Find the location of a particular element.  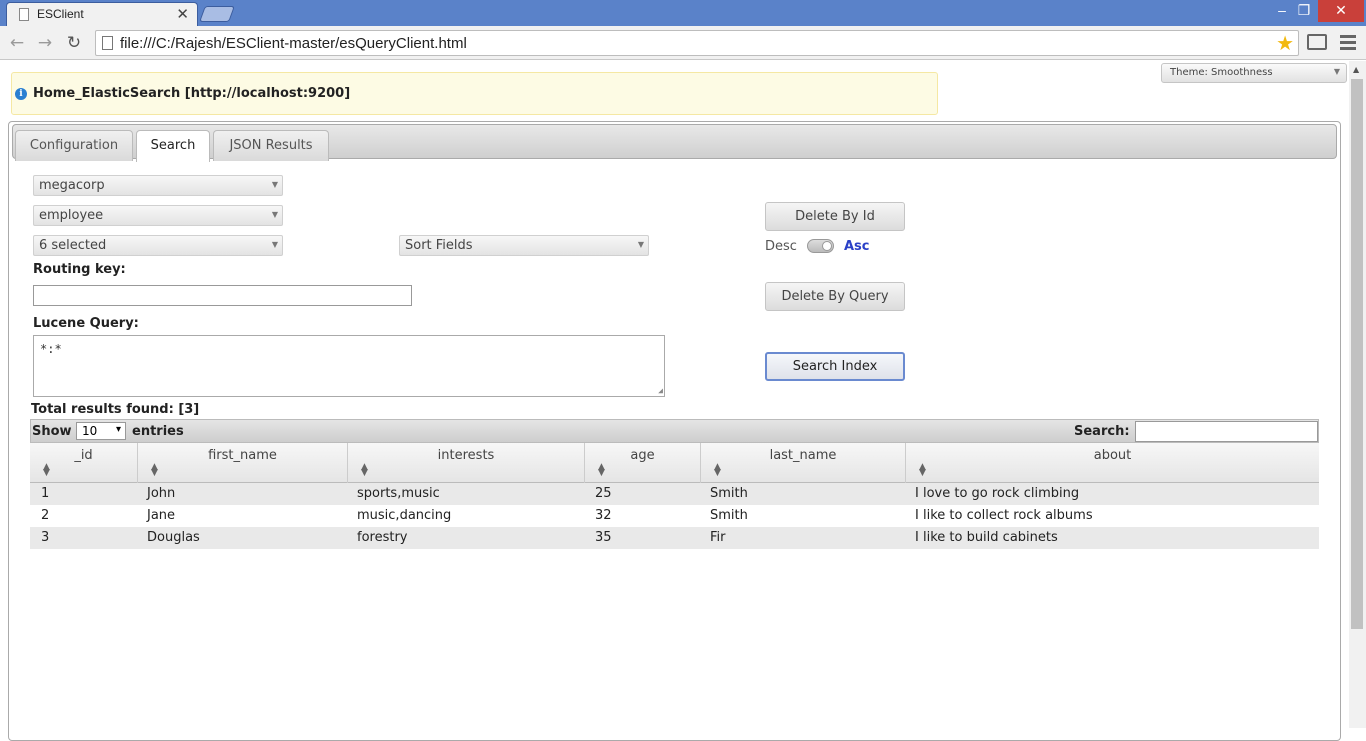

tab-configuration: Configuration is located at coordinates (74, 145).